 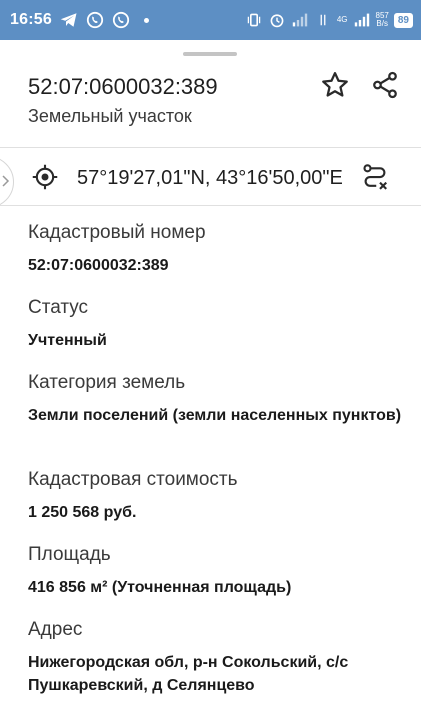 I want to click on parcel-type: Земельный участок, so click(x=110, y=116).